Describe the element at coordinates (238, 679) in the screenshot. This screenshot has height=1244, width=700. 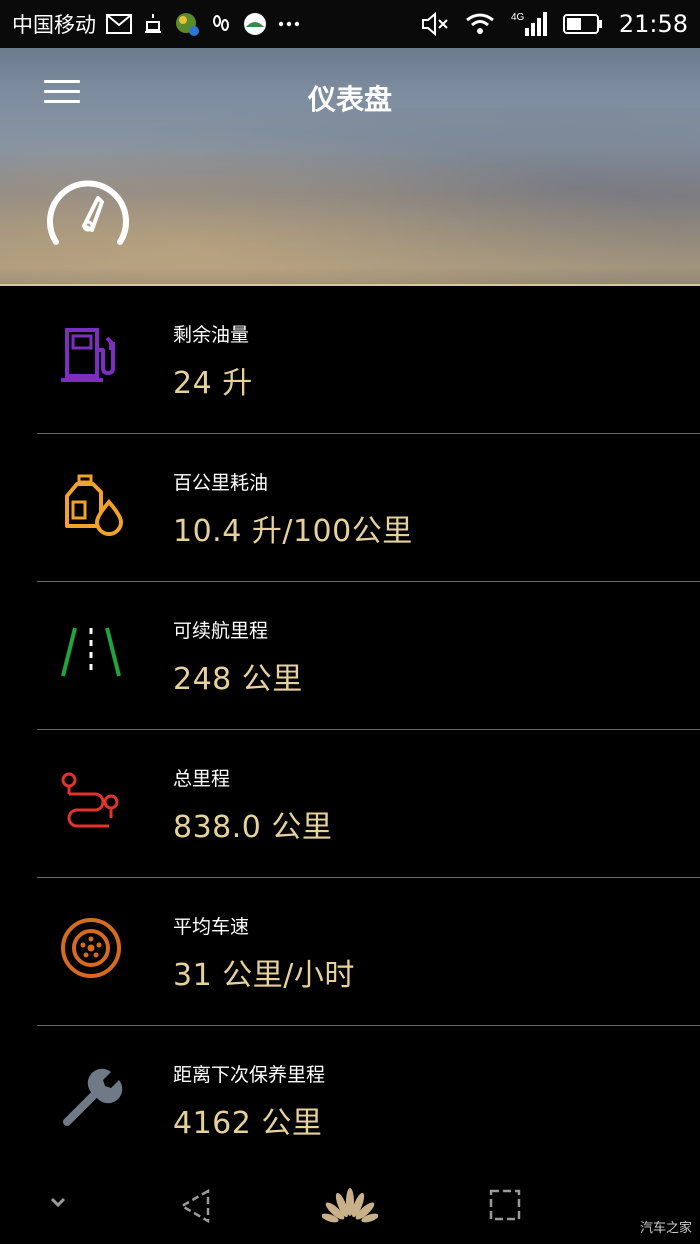
I see `item-value: 248 公里` at that location.